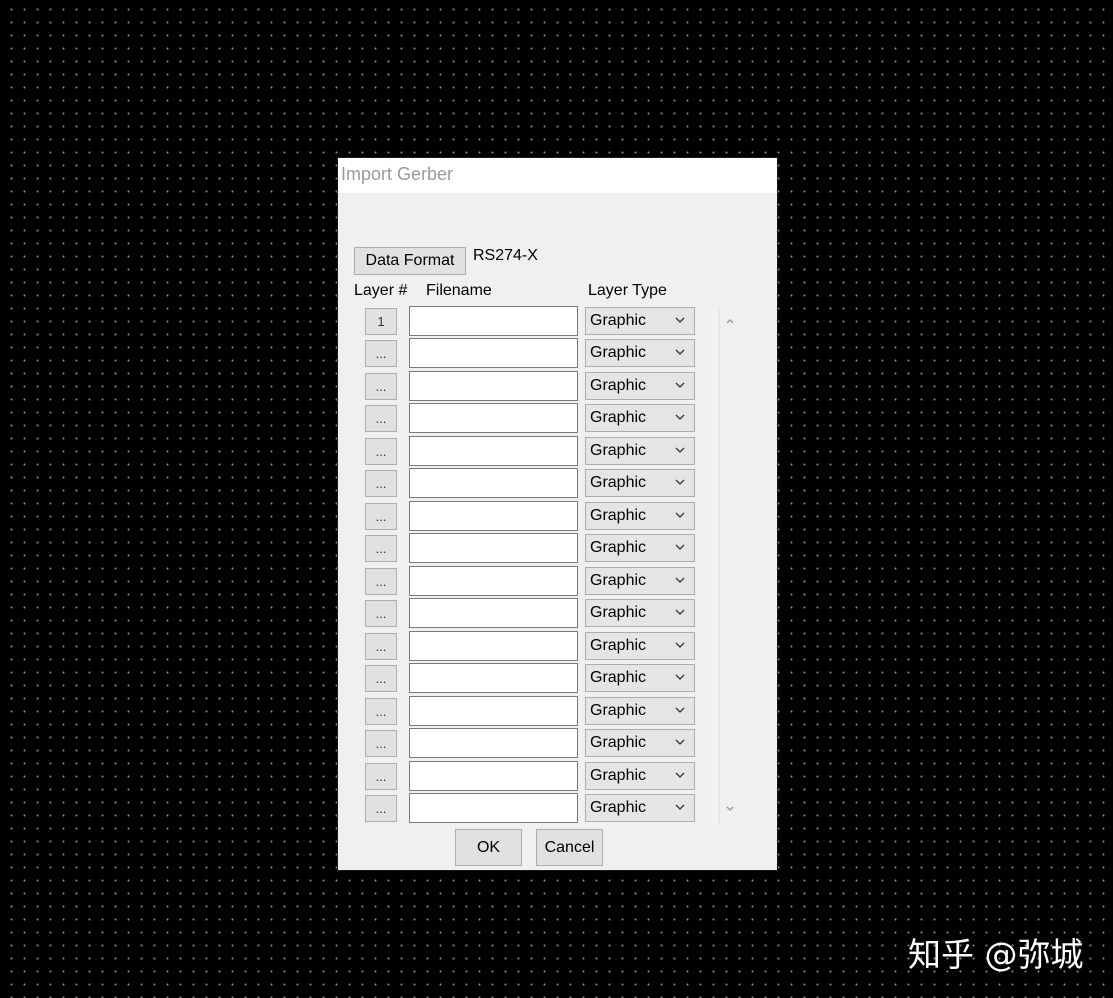 The height and width of the screenshot is (998, 1113). What do you see at coordinates (557, 175) in the screenshot?
I see `dialog-titlebar: Import Gerber` at bounding box center [557, 175].